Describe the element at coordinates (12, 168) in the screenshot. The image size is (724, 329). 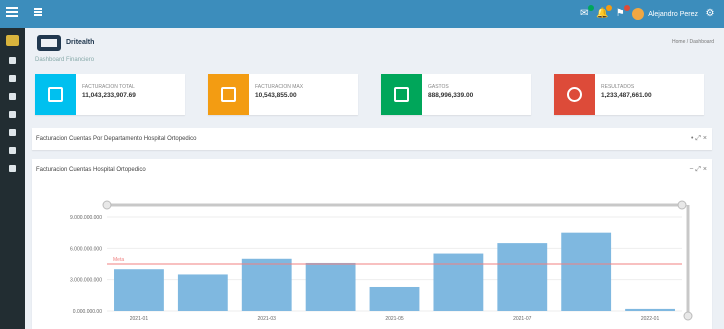
I see `sidebar-item-help` at that location.